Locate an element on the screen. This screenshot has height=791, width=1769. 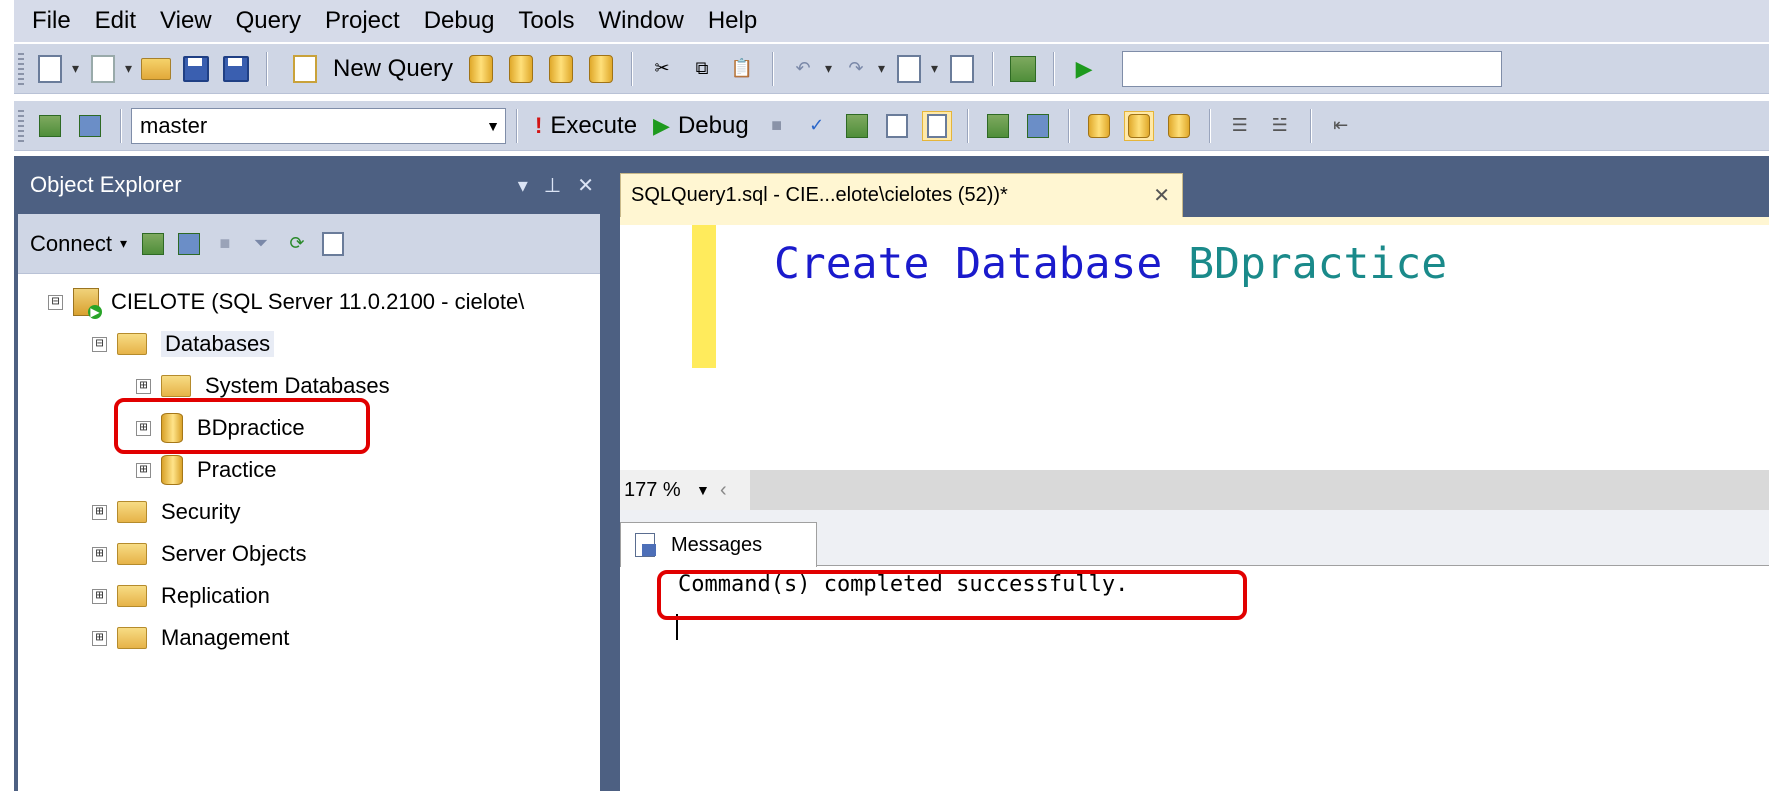
parse-checkmark-icon: ✓ is located at coordinates (817, 126).